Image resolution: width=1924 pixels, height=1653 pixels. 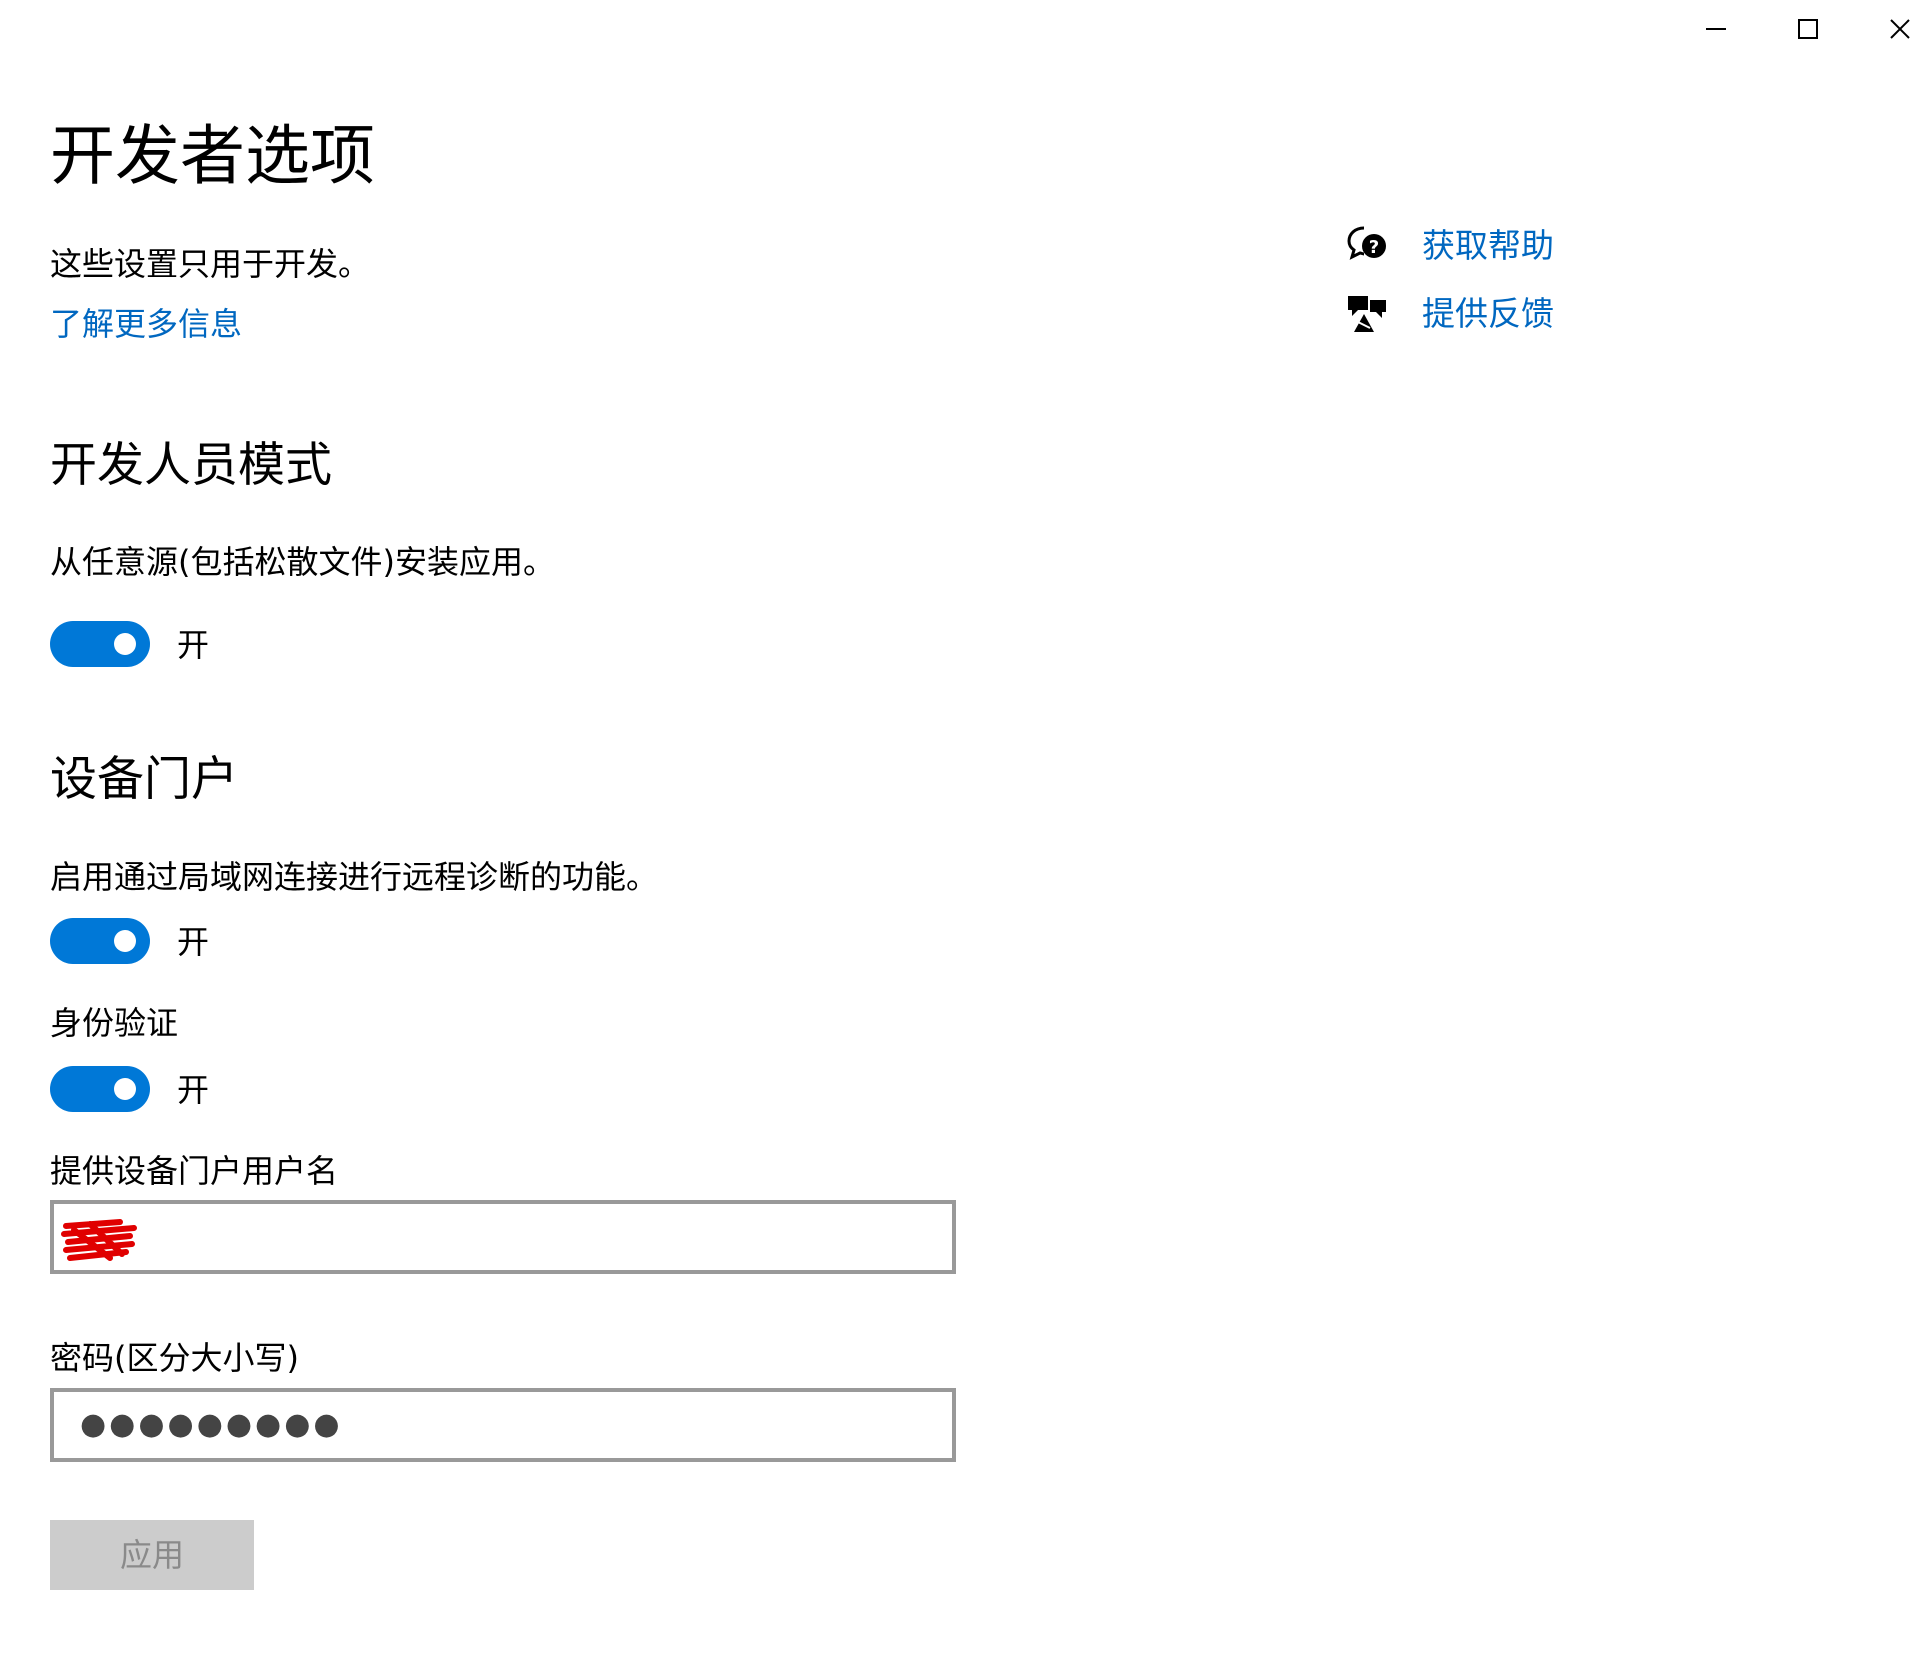 I want to click on apply-button: 应用, so click(x=152, y=1555).